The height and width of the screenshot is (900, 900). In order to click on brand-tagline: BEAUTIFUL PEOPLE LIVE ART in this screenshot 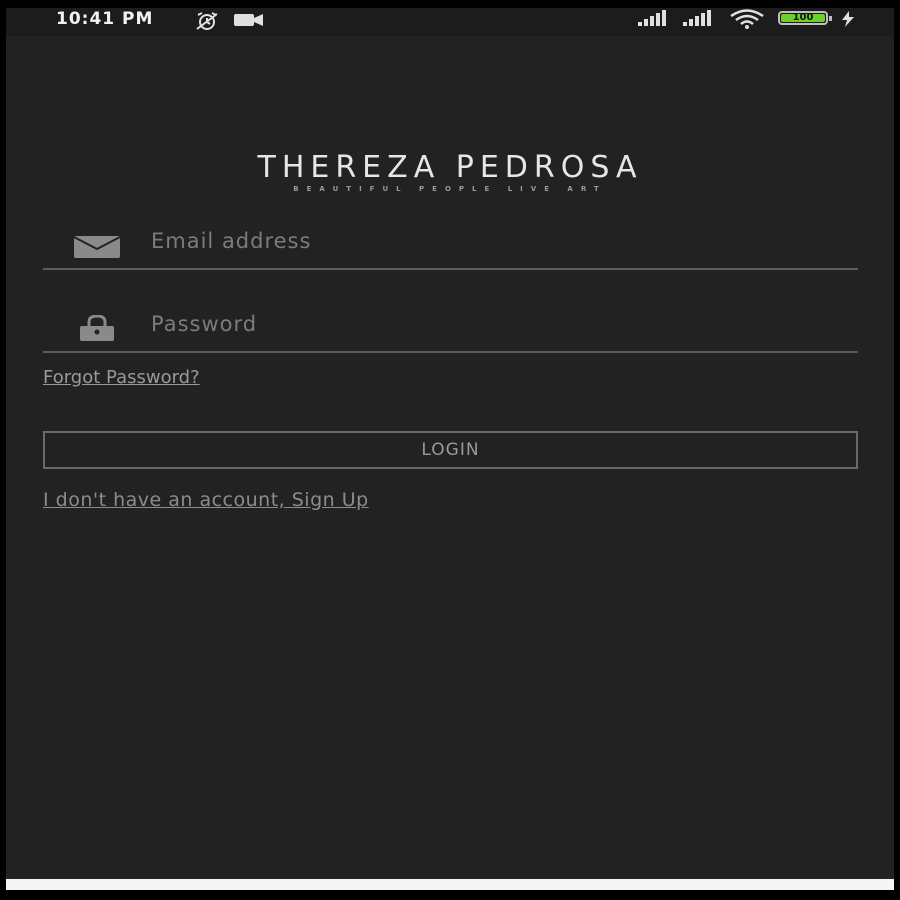, I will do `click(450, 189)`.